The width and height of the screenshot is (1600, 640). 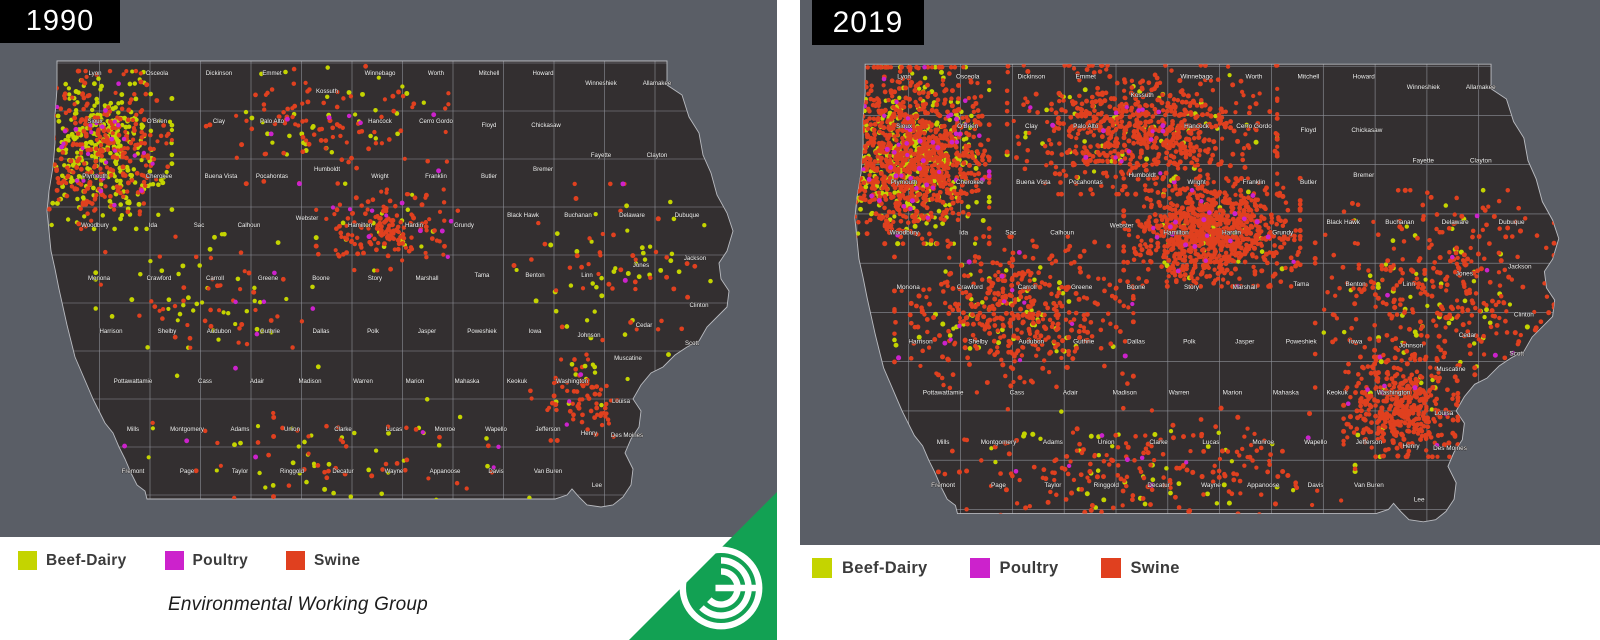 I want to click on county-label: Clay, so click(x=219, y=121).